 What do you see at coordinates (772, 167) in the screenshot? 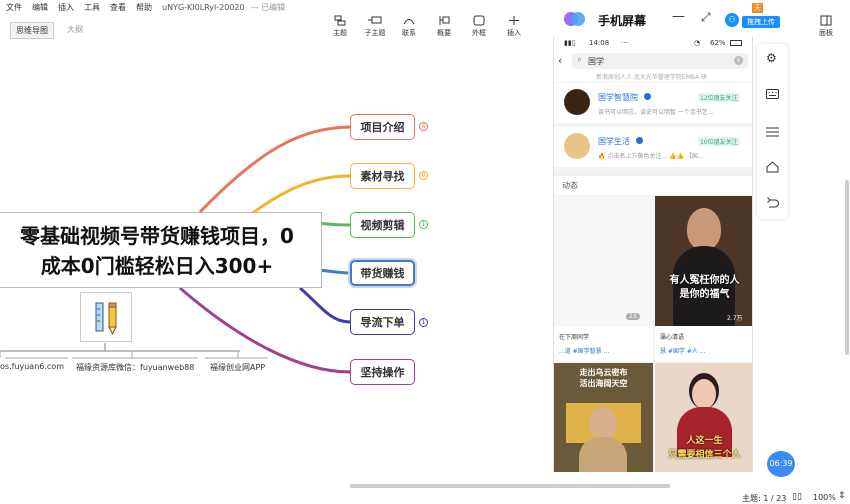
I see `home-icon` at bounding box center [772, 167].